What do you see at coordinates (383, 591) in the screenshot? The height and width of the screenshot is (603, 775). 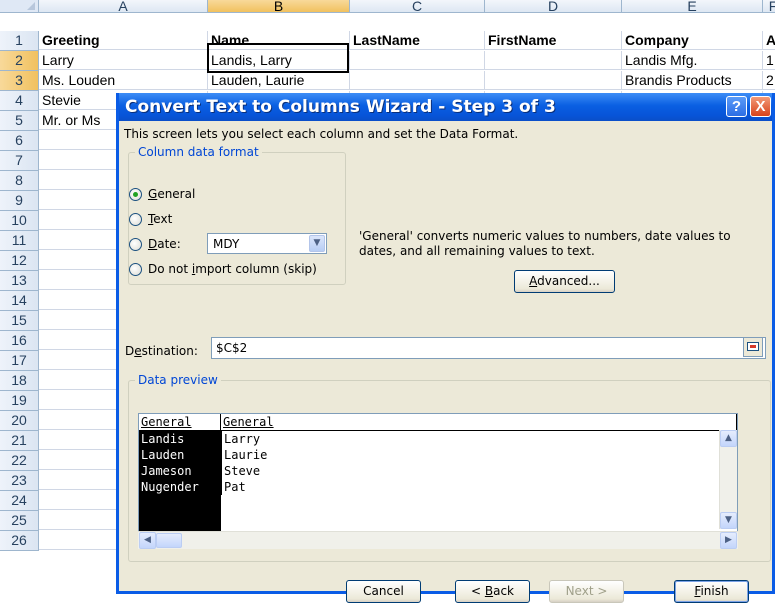 I see `cancel-button: Cancel` at bounding box center [383, 591].